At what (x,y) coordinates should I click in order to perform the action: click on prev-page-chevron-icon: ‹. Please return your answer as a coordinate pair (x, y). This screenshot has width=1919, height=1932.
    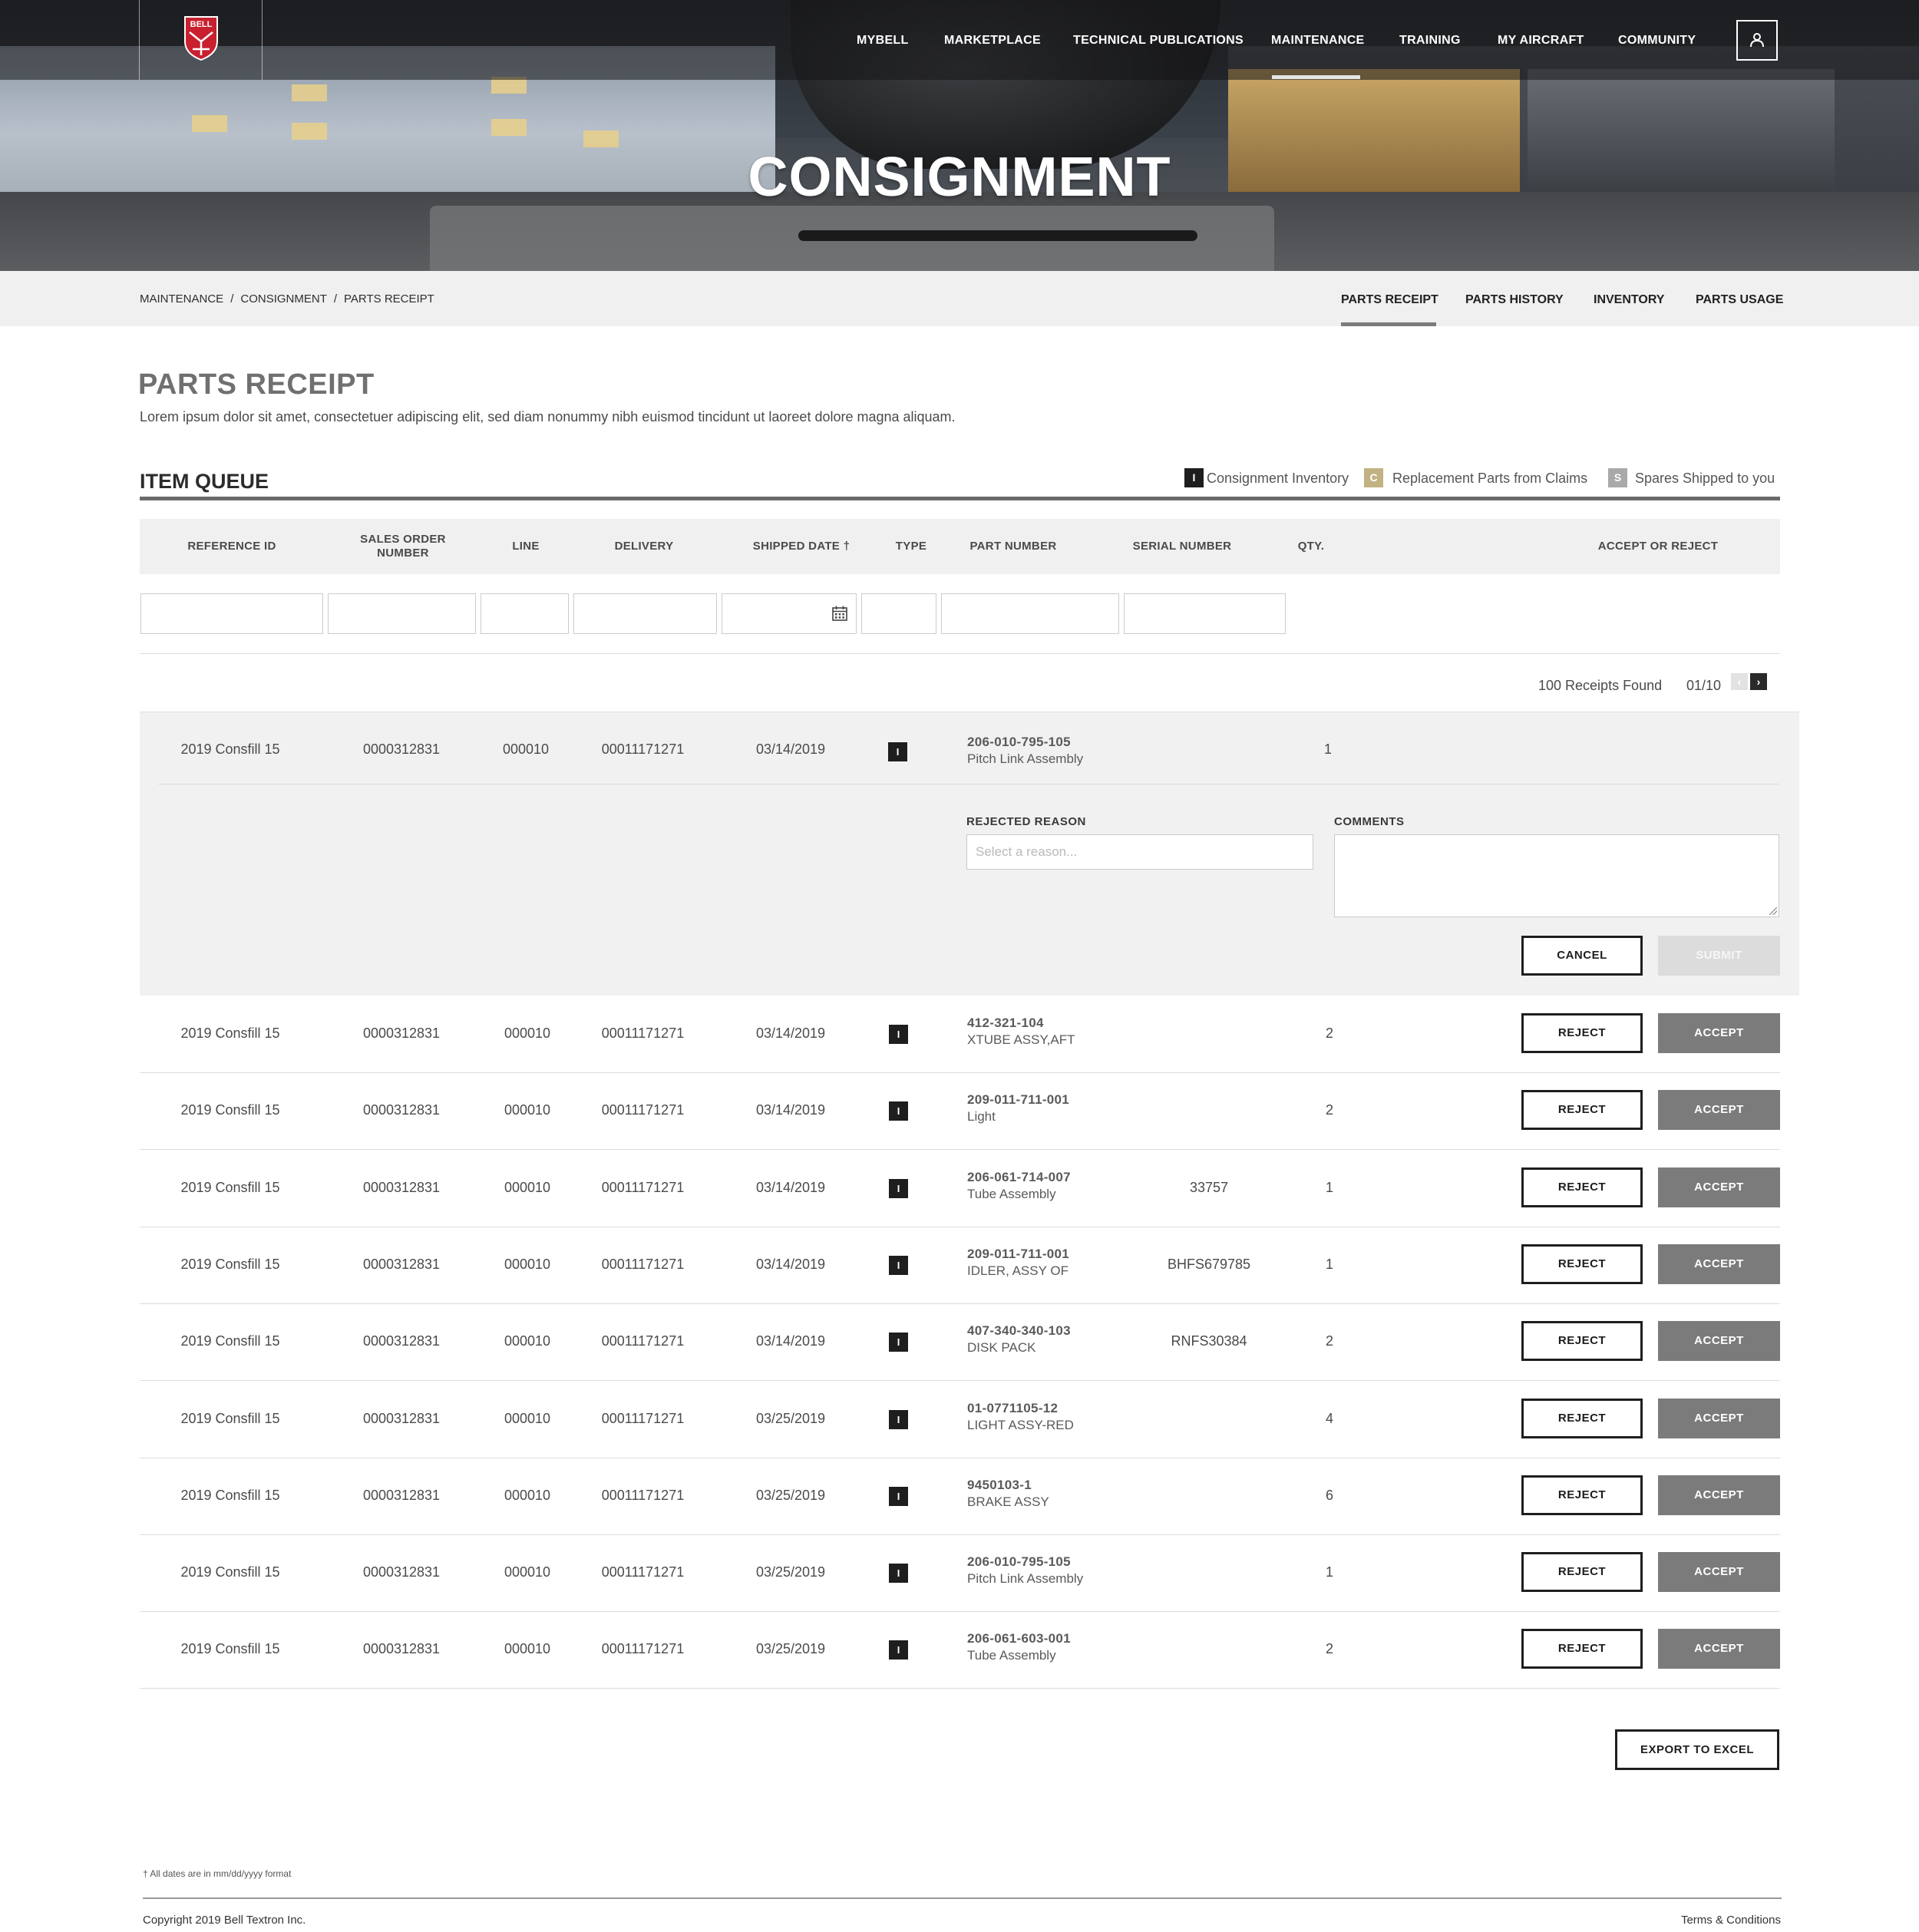
    Looking at the image, I should click on (1739, 681).